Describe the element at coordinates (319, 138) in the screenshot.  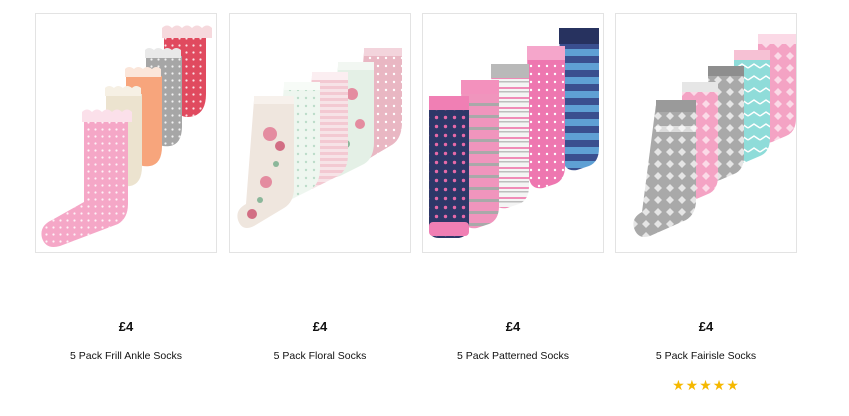
I see `socks-floral-image` at that location.